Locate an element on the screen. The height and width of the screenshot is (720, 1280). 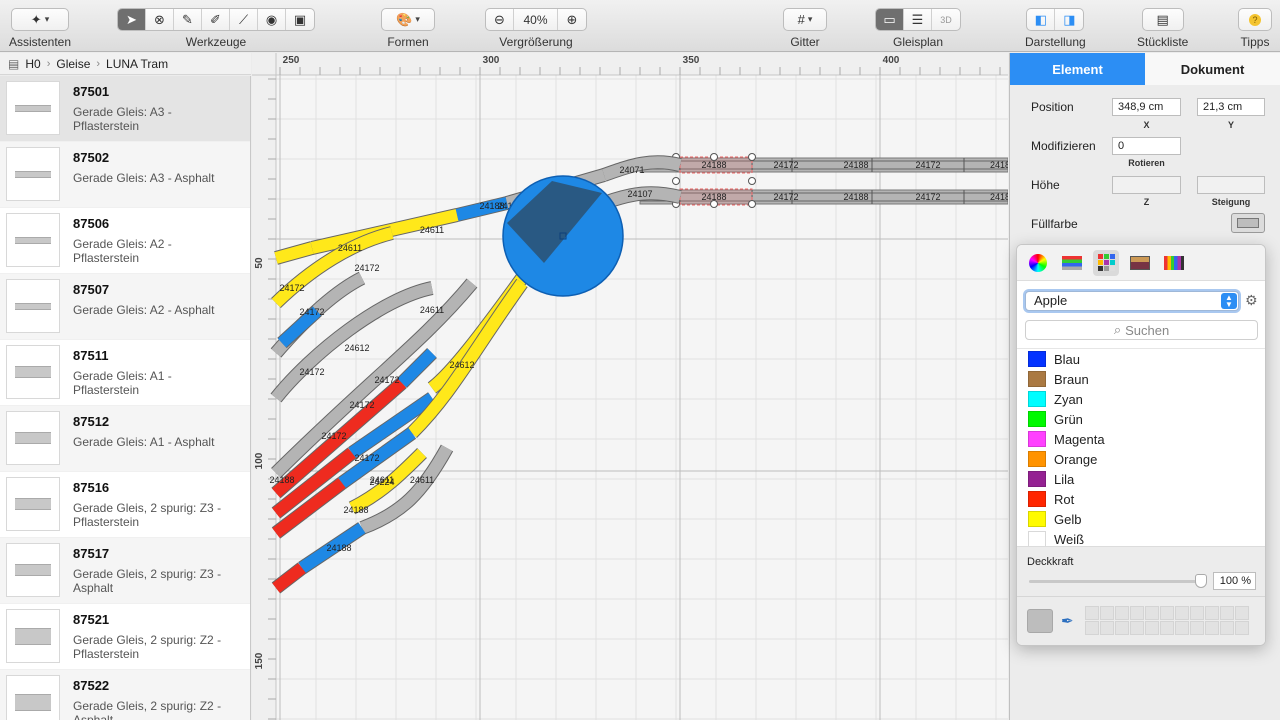
steigung-field is located at coordinates (1231, 185).